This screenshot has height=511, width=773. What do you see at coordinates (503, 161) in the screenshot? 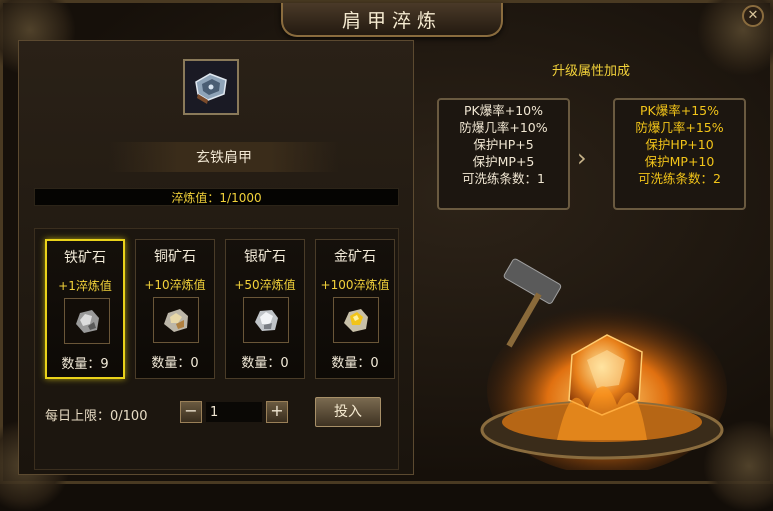
I see `attribute-line: 保护MP+5` at bounding box center [503, 161].